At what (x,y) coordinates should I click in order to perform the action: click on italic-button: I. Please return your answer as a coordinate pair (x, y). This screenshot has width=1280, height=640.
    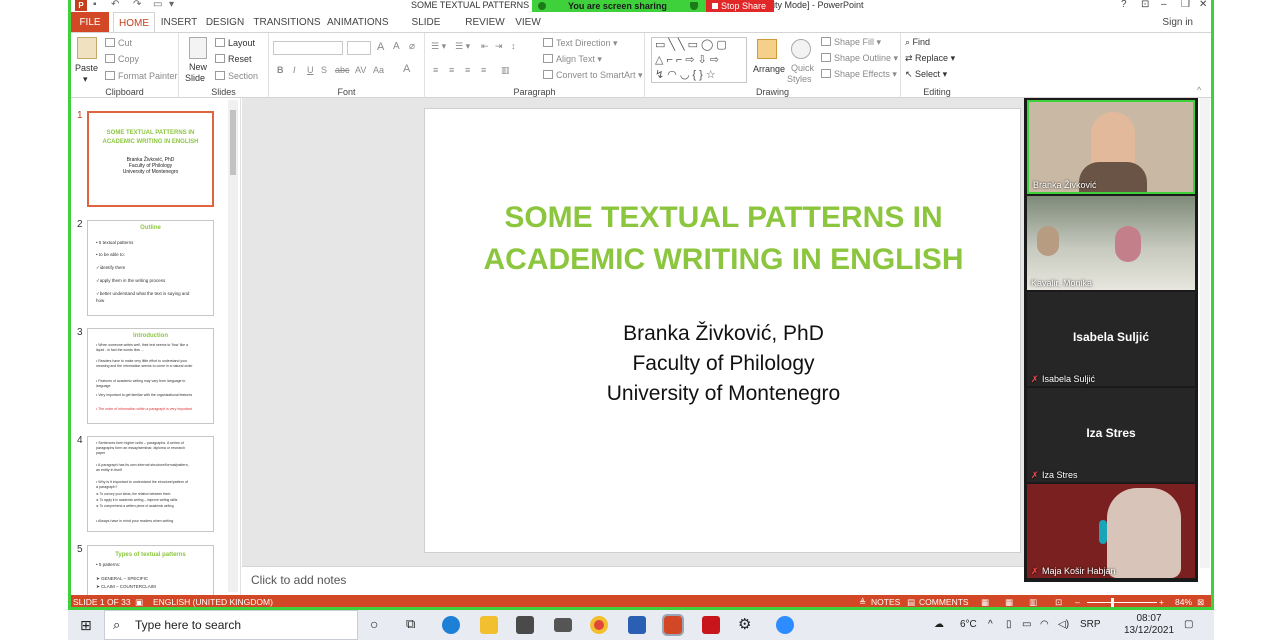
    Looking at the image, I should click on (294, 70).